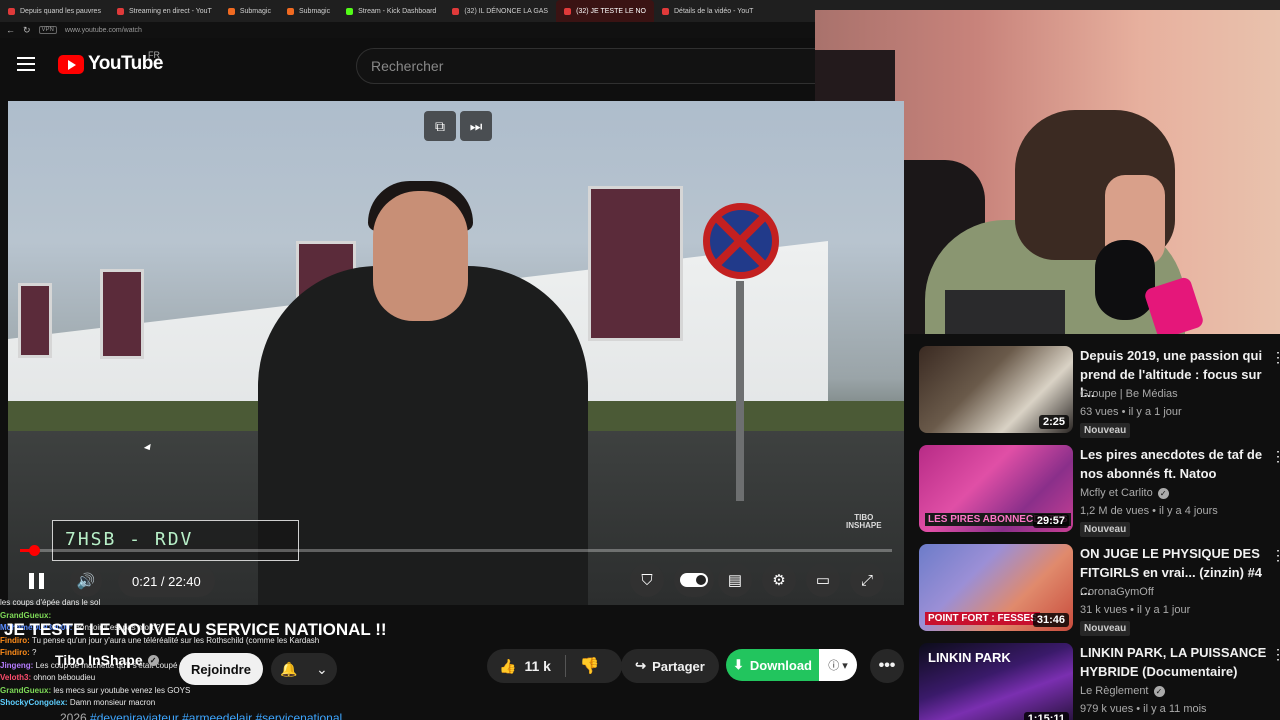  Describe the element at coordinates (154, 55) in the screenshot. I see `country-code: FR` at that location.